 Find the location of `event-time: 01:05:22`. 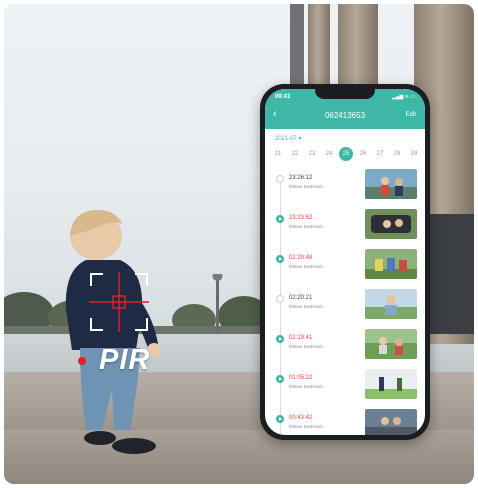

event-time: 01:05:22 is located at coordinates (301, 378).